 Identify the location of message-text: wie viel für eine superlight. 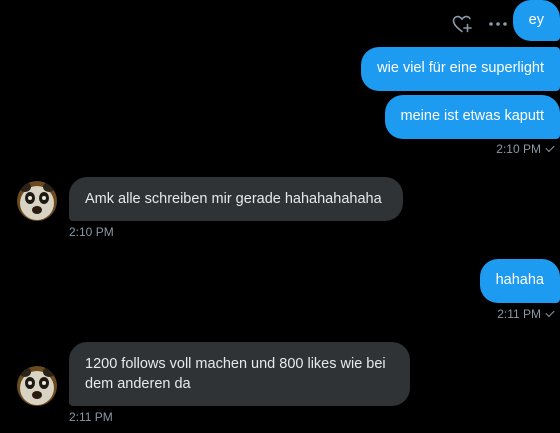
(460, 68).